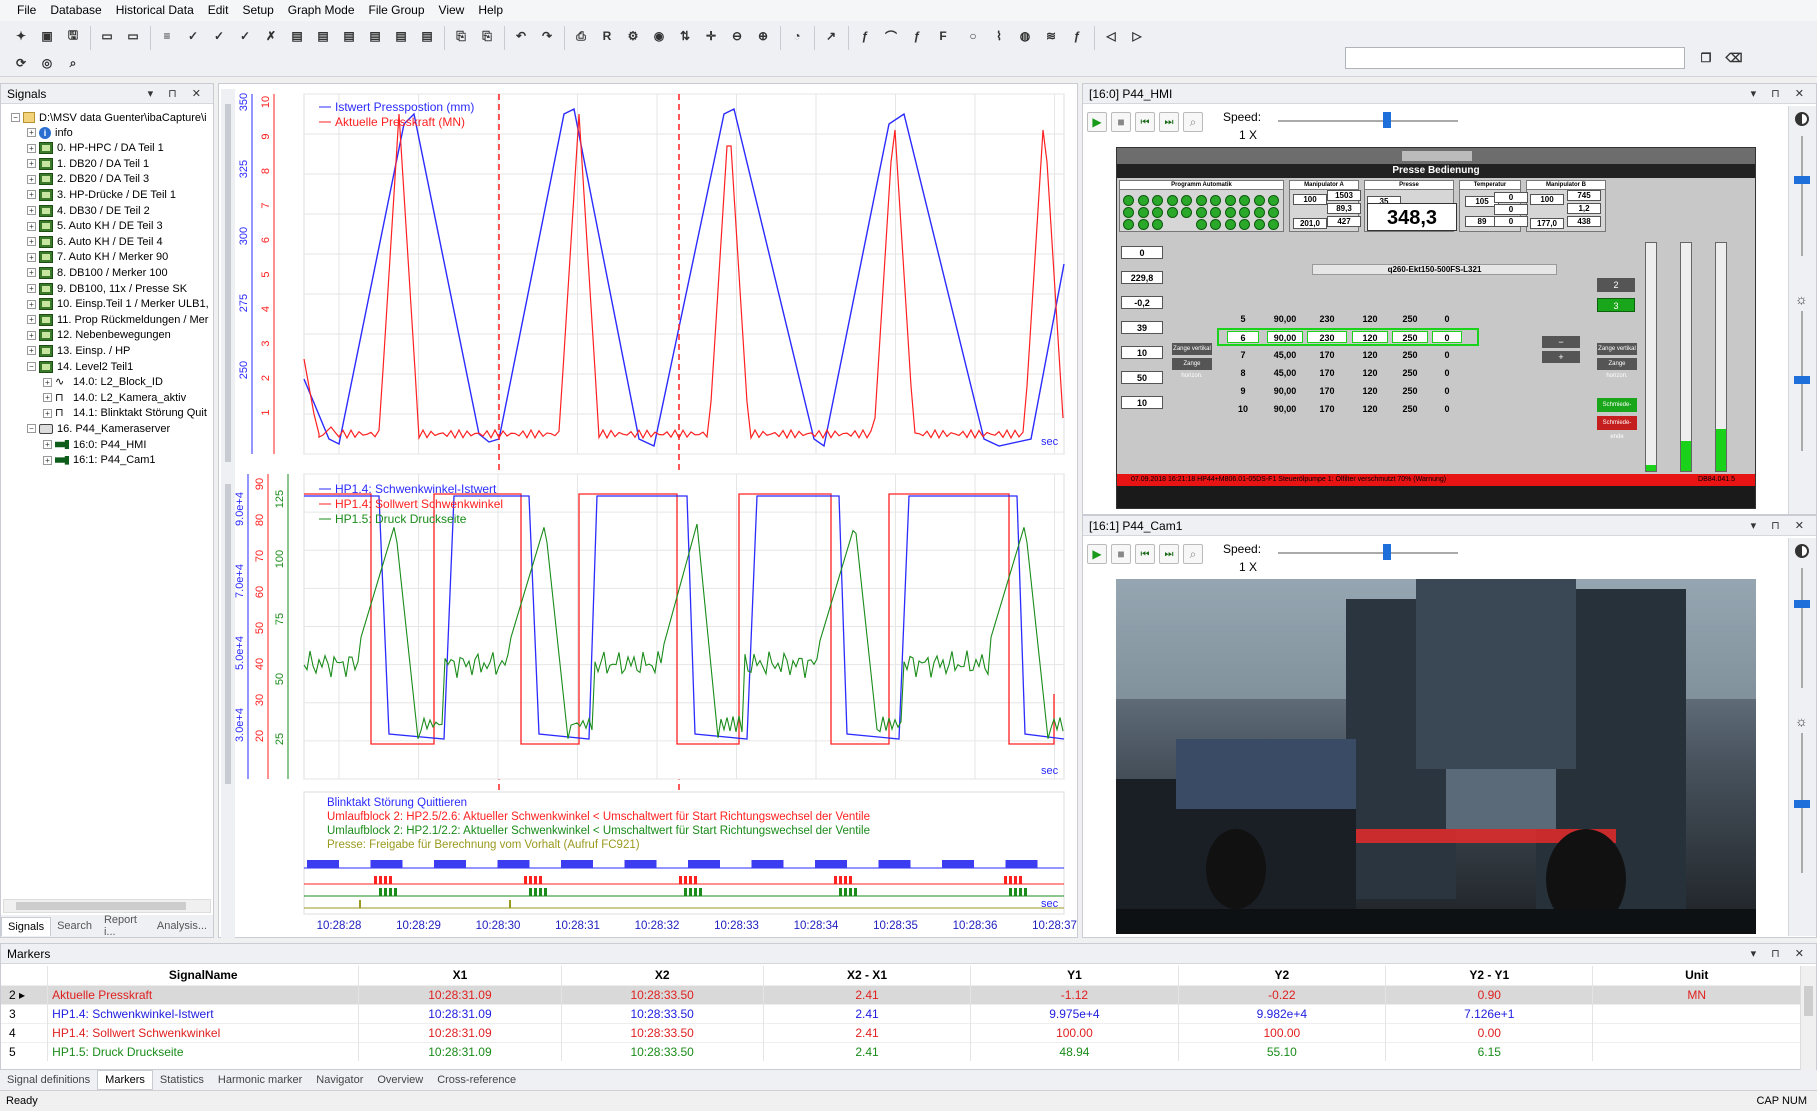 The height and width of the screenshot is (1111, 1817). What do you see at coordinates (452, 10) in the screenshot?
I see `menu-view: View` at bounding box center [452, 10].